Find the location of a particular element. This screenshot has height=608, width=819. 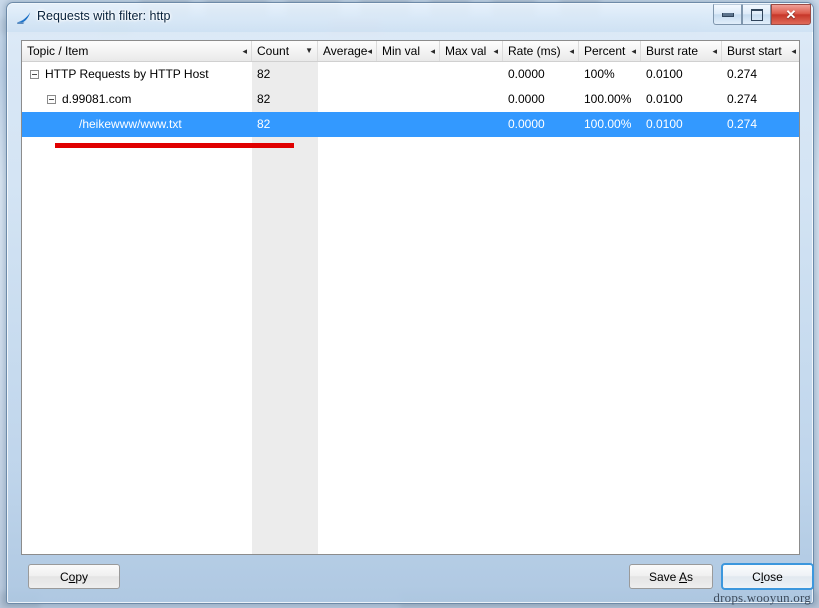

close-icon: ✕ is located at coordinates (791, 14).